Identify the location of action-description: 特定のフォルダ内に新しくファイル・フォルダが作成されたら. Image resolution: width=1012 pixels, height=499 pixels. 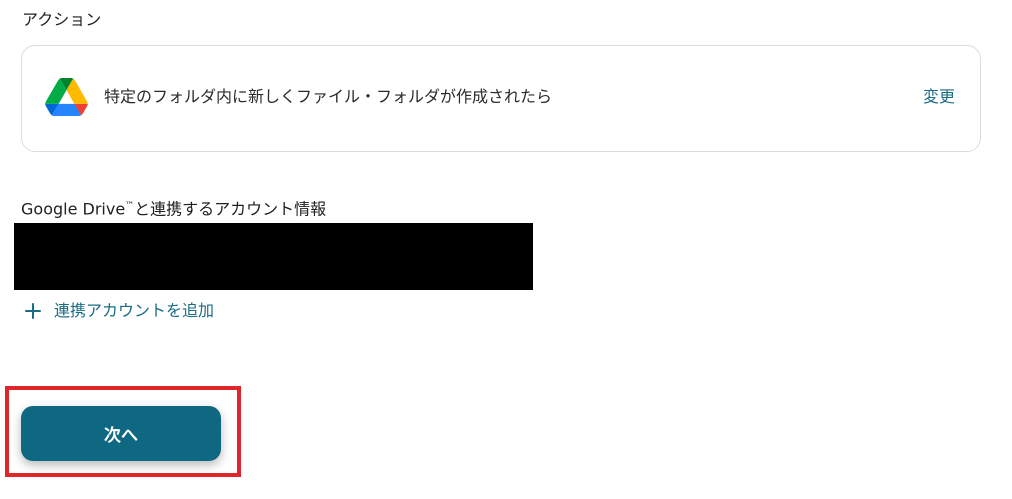
(328, 96).